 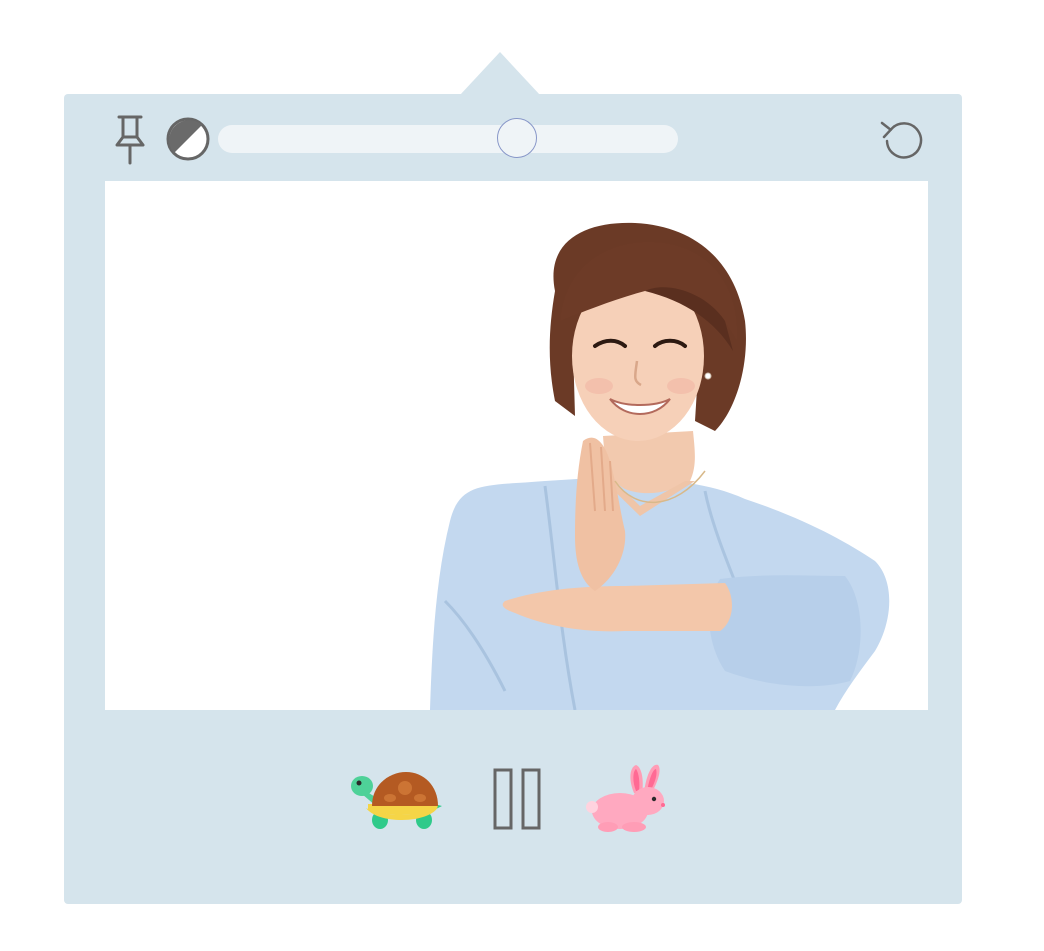 What do you see at coordinates (625, 798) in the screenshot?
I see `rabbit-icon` at bounding box center [625, 798].